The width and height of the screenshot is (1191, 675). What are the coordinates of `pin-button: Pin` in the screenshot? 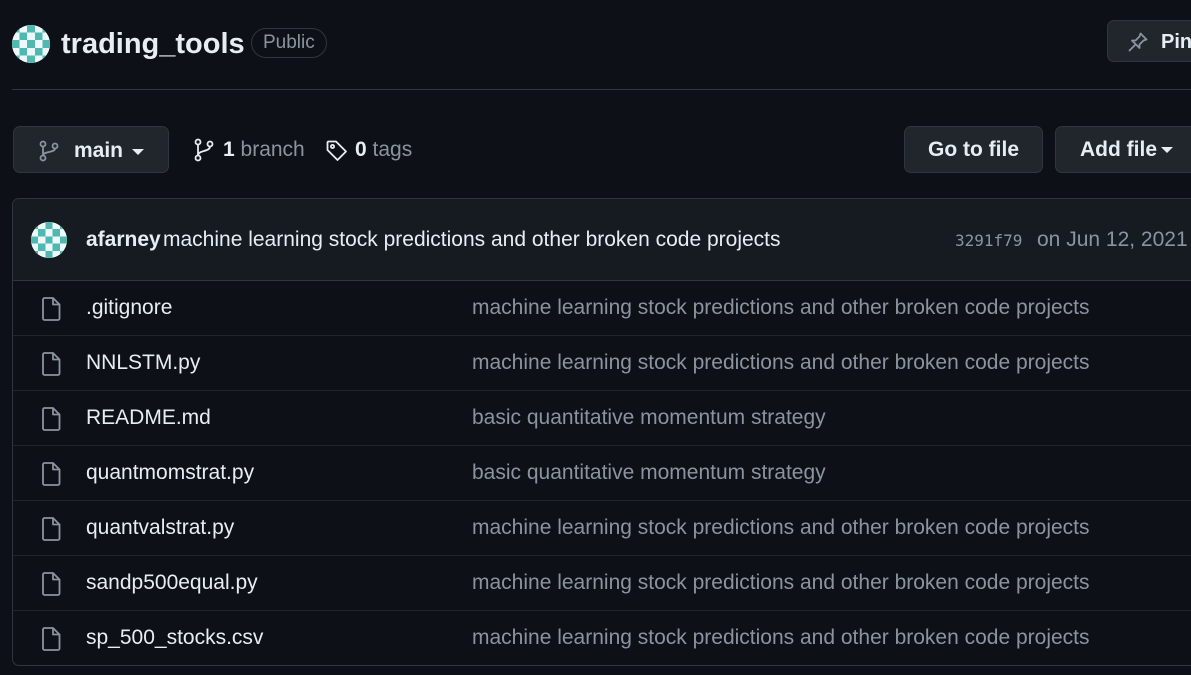 It's located at (1149, 41).